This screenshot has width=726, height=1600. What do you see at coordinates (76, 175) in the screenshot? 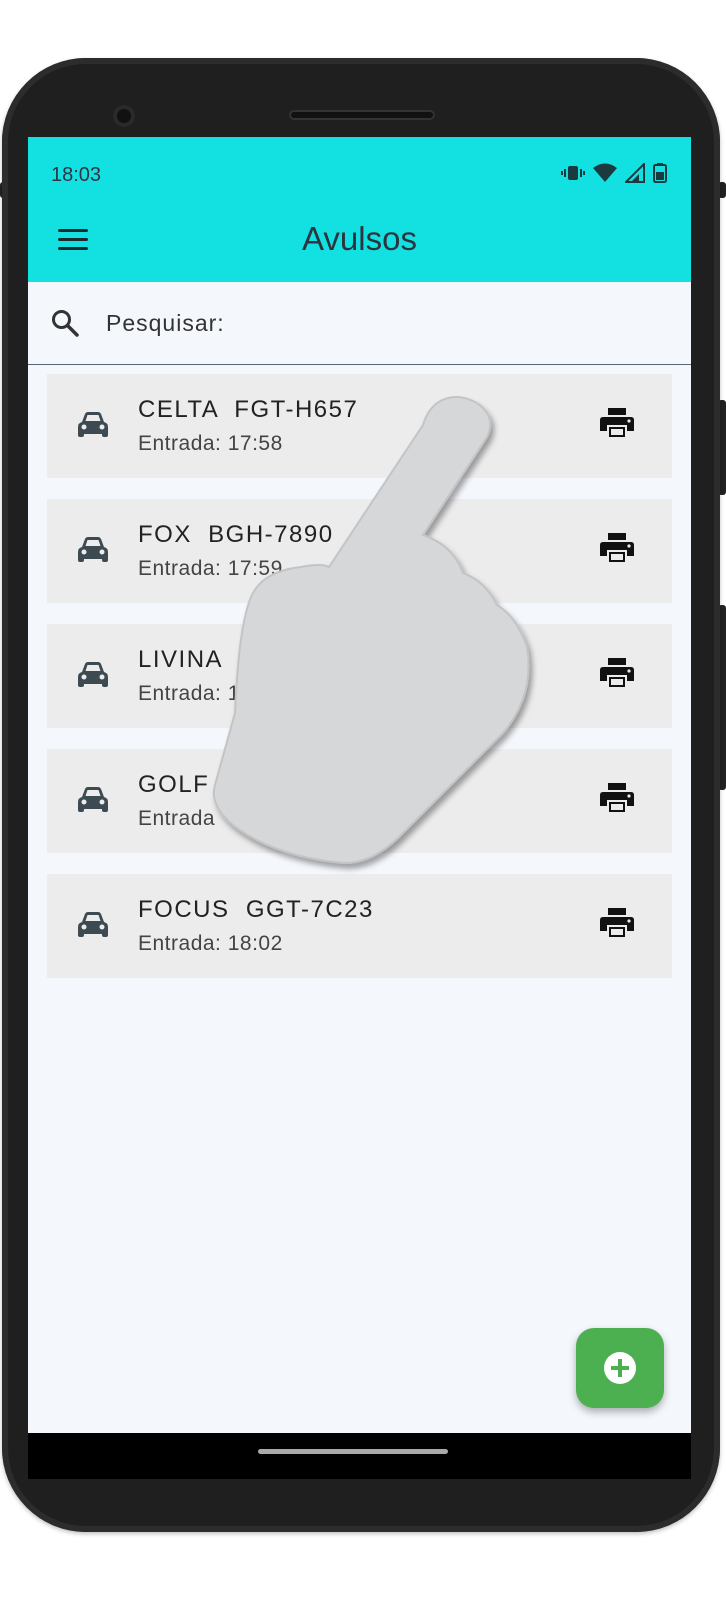
I see `status-time: 18:03` at bounding box center [76, 175].